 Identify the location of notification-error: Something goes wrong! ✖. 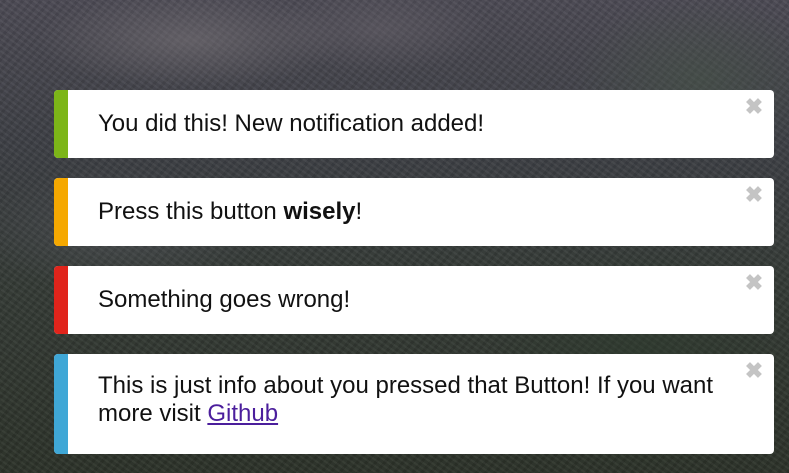
(414, 300).